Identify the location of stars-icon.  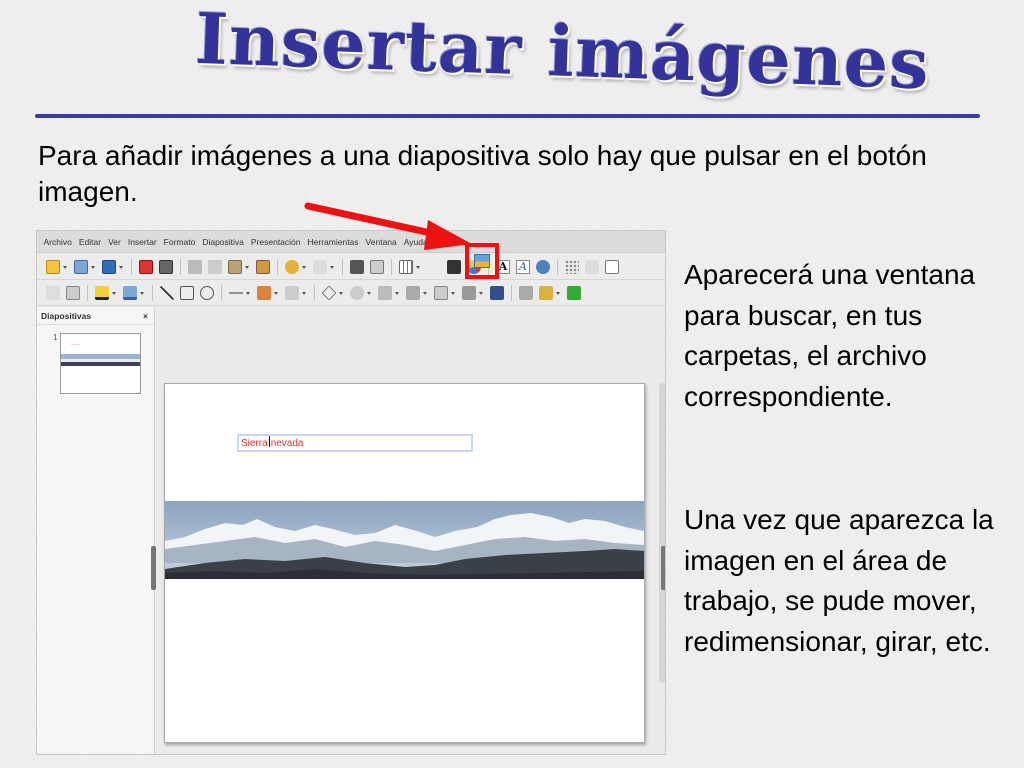
(469, 292).